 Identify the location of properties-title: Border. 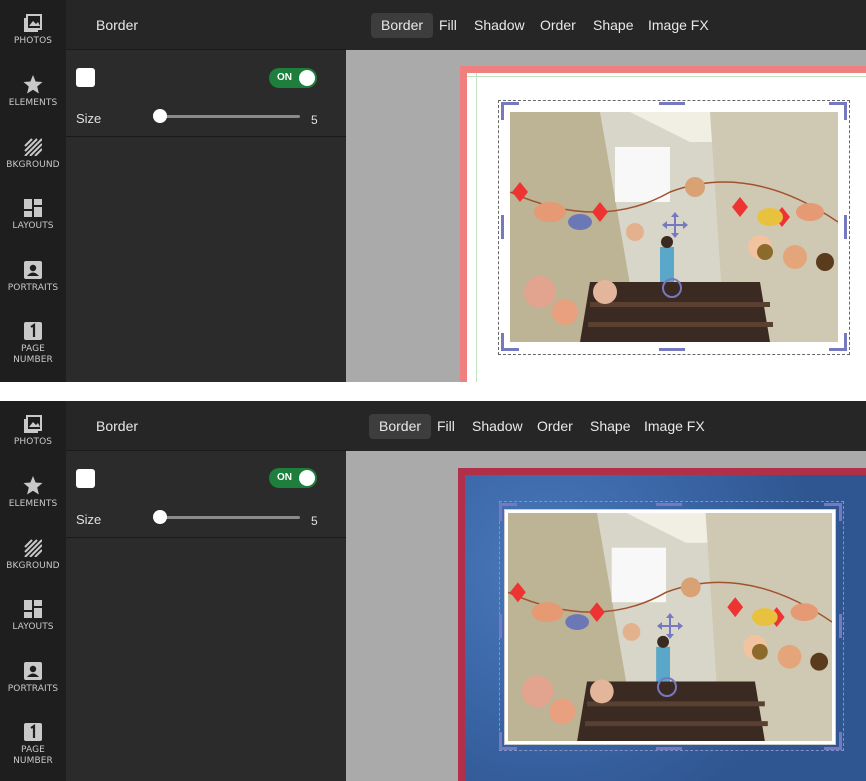
(117, 25).